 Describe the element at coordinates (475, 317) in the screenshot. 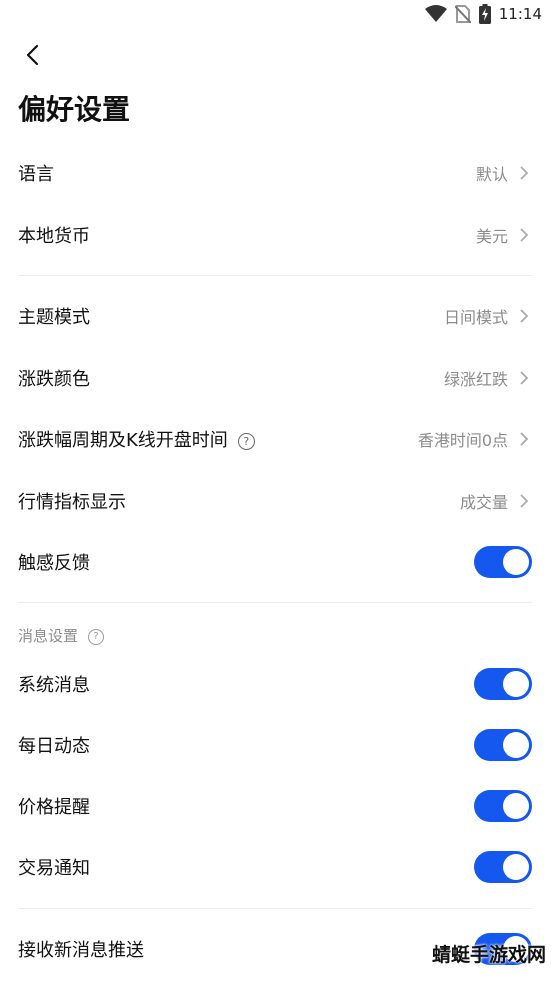

I see `row-value: 日间模式` at that location.